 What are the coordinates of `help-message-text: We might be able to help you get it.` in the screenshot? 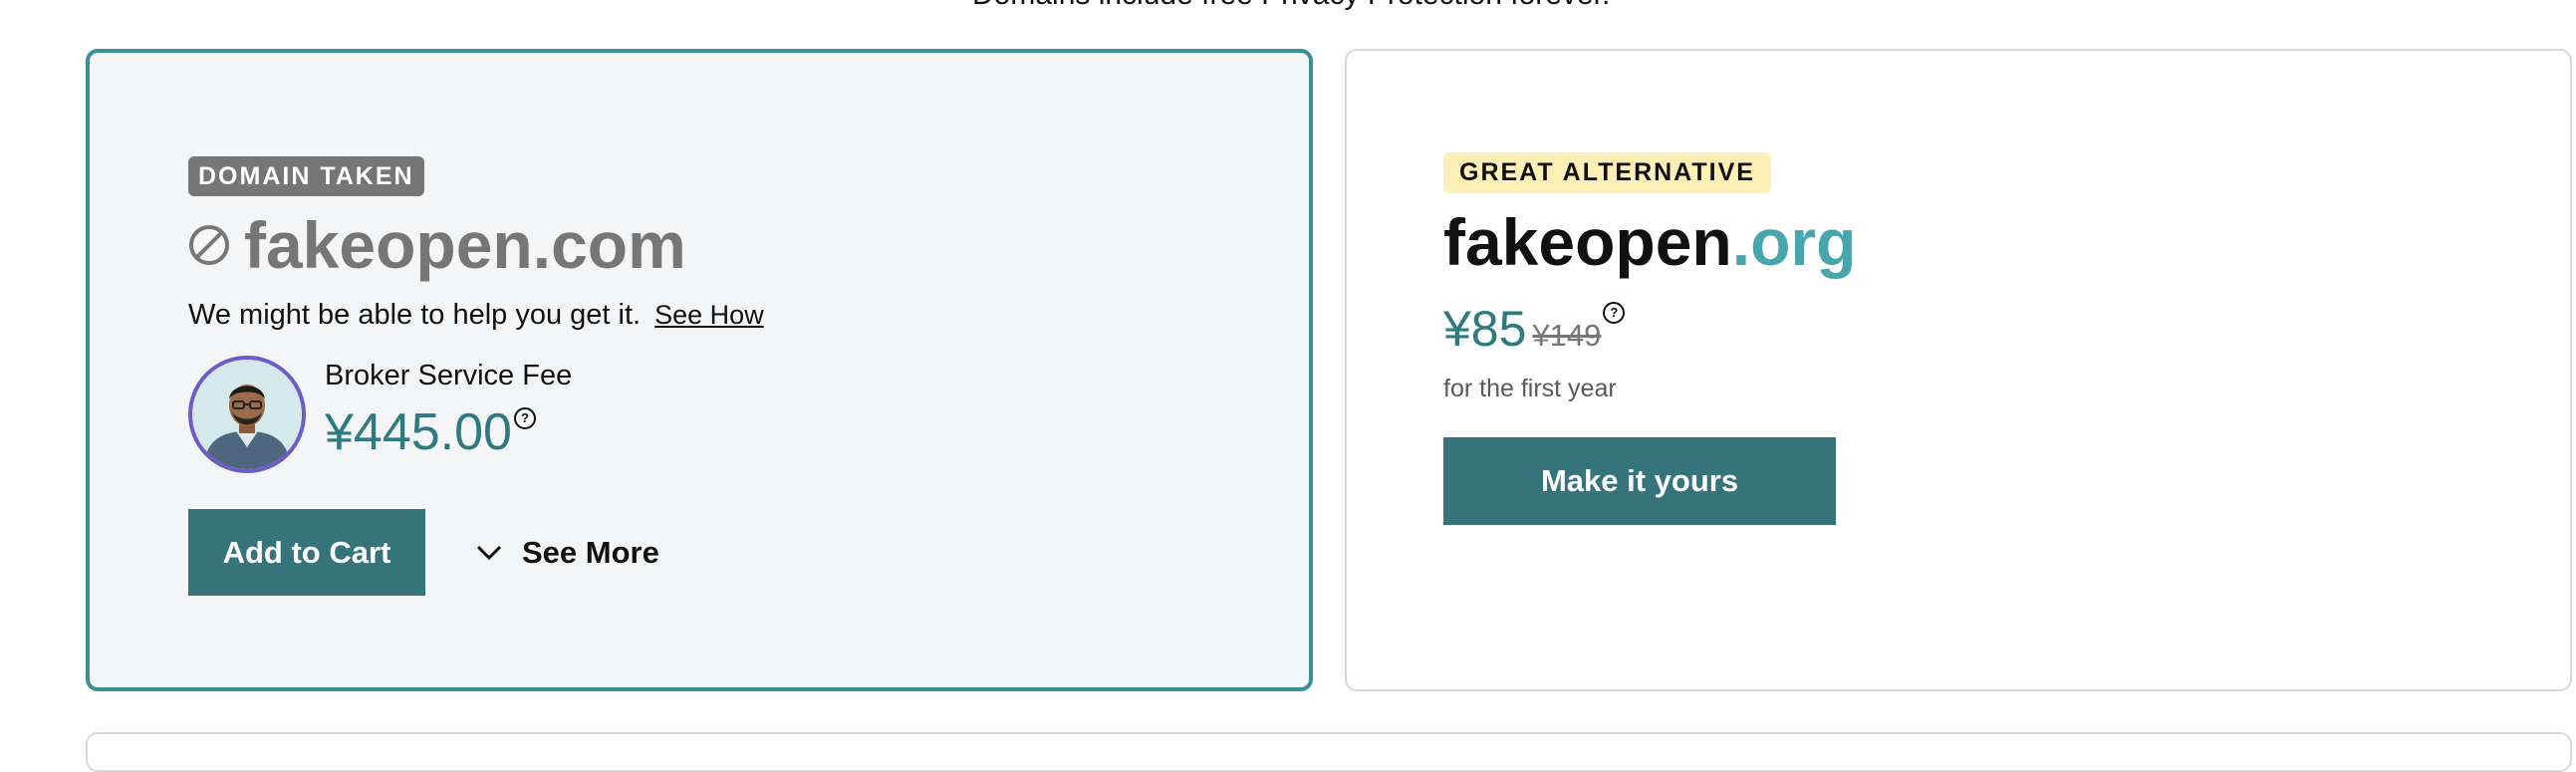 It's located at (415, 315).